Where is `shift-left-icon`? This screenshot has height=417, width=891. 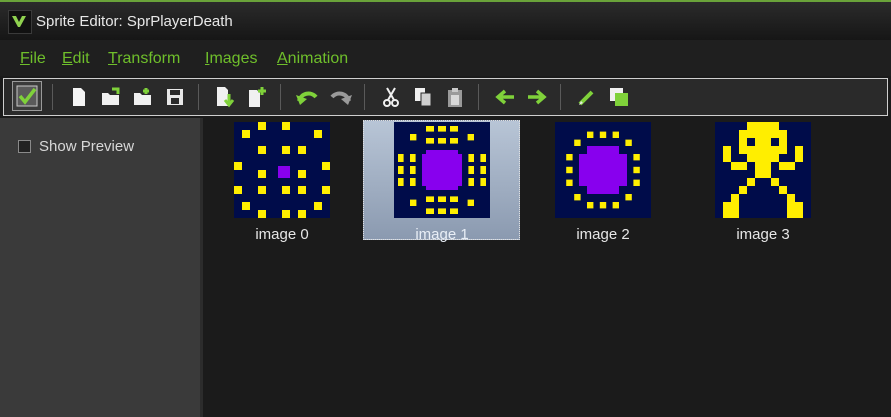
shift-left-icon is located at coordinates (505, 97).